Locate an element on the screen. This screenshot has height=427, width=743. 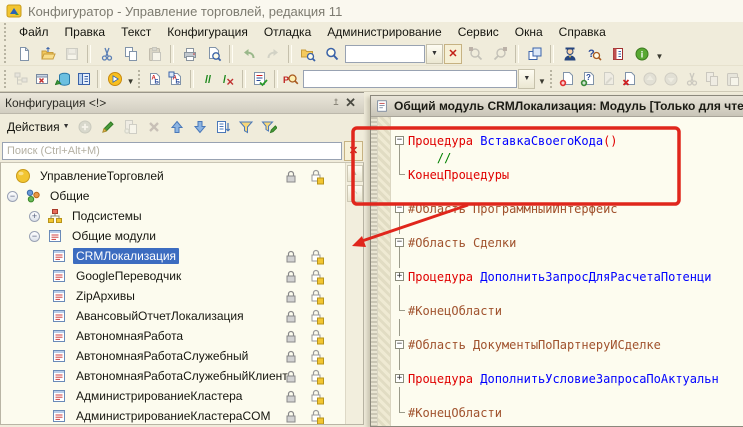
print-button is located at coordinates (189, 53).